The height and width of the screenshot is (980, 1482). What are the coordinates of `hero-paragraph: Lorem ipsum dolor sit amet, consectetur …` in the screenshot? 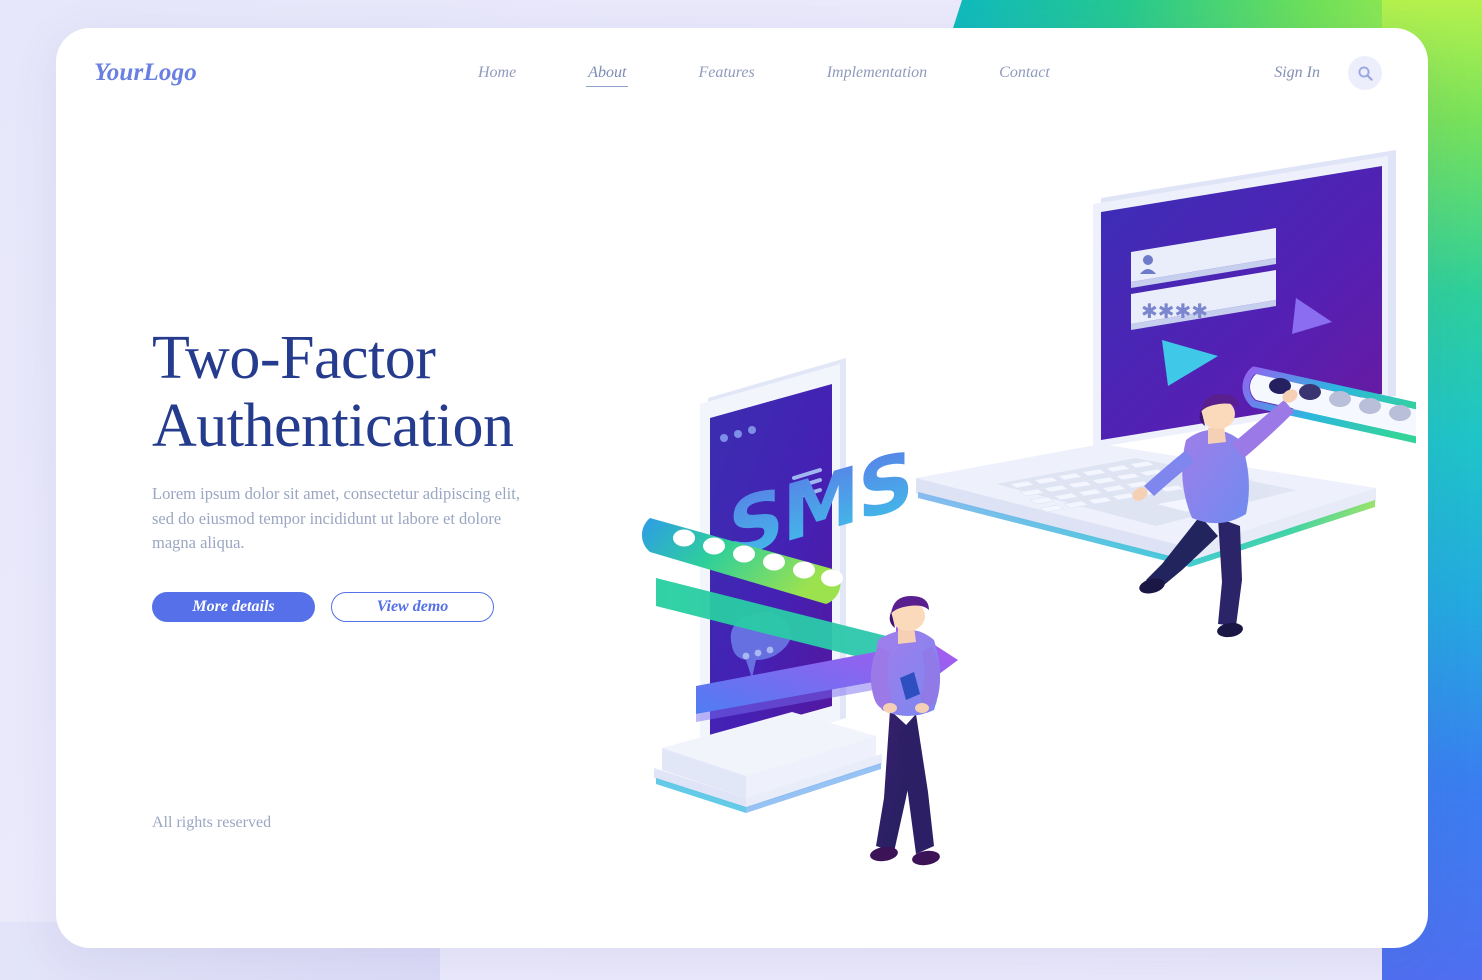 It's located at (336, 518).